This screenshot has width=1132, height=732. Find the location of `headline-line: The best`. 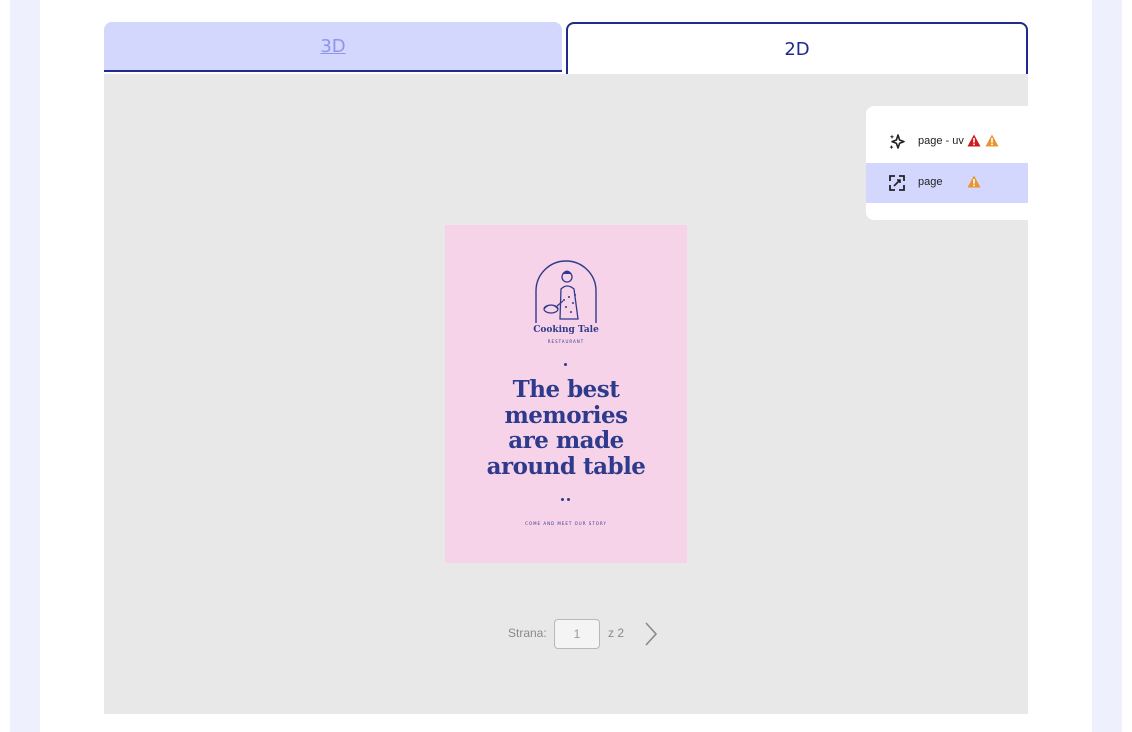

headline-line: The best is located at coordinates (566, 389).